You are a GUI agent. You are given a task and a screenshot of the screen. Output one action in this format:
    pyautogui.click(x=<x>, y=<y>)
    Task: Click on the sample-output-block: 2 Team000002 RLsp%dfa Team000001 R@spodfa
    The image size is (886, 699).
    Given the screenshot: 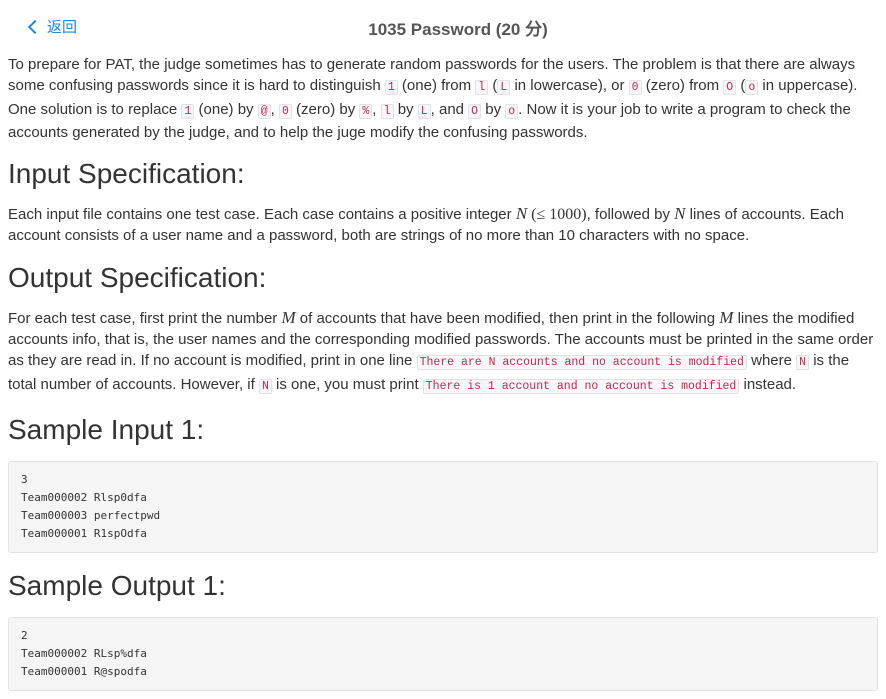 What is the action you would take?
    pyautogui.click(x=443, y=653)
    